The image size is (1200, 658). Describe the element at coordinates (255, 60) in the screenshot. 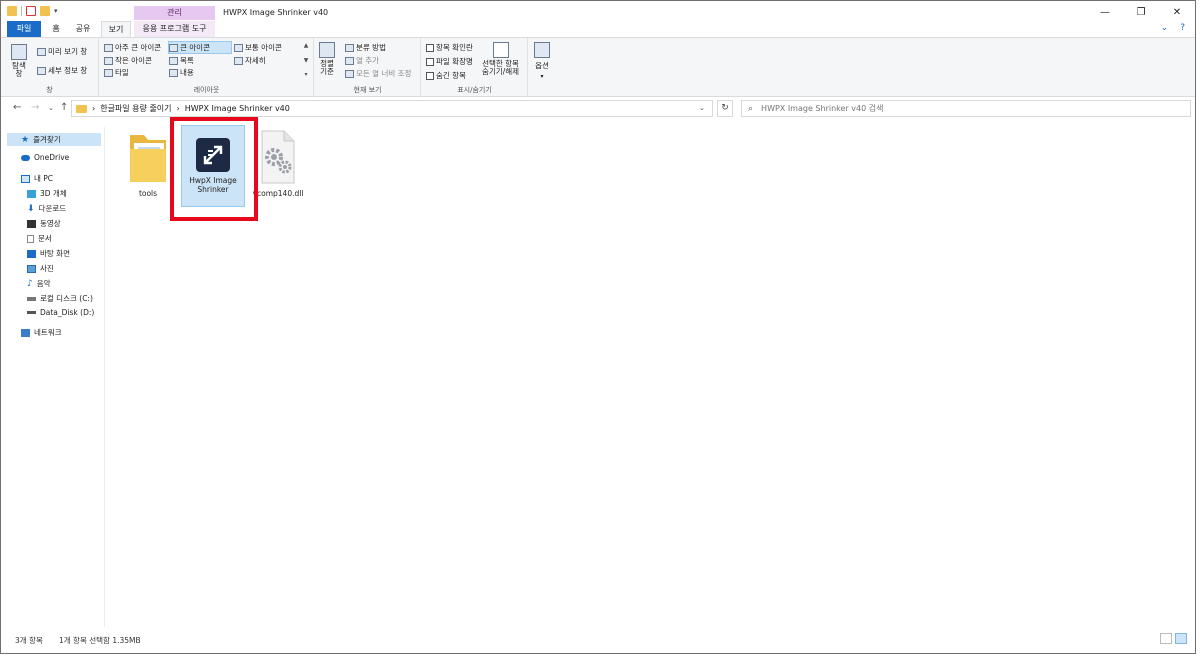

I see `details-label: 자세히` at that location.